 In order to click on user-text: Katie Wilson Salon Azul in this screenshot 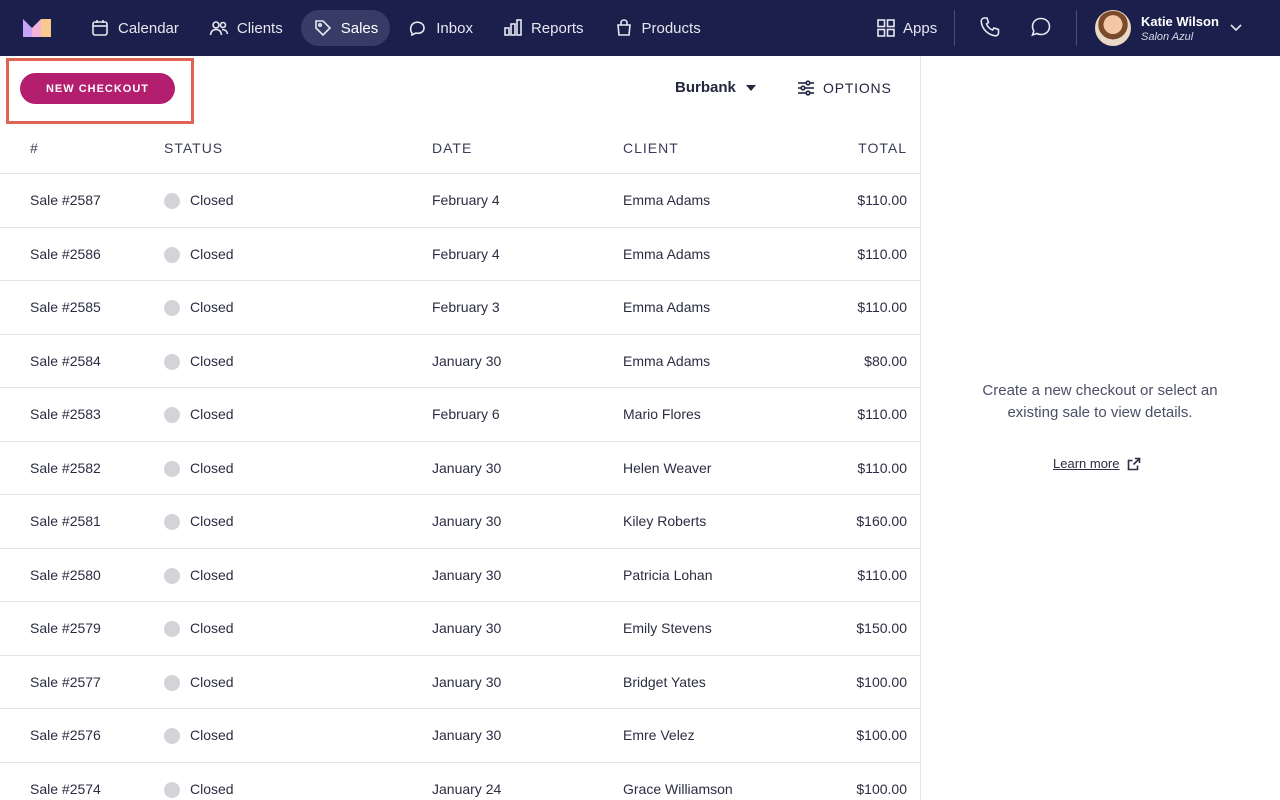, I will do `click(1180, 28)`.